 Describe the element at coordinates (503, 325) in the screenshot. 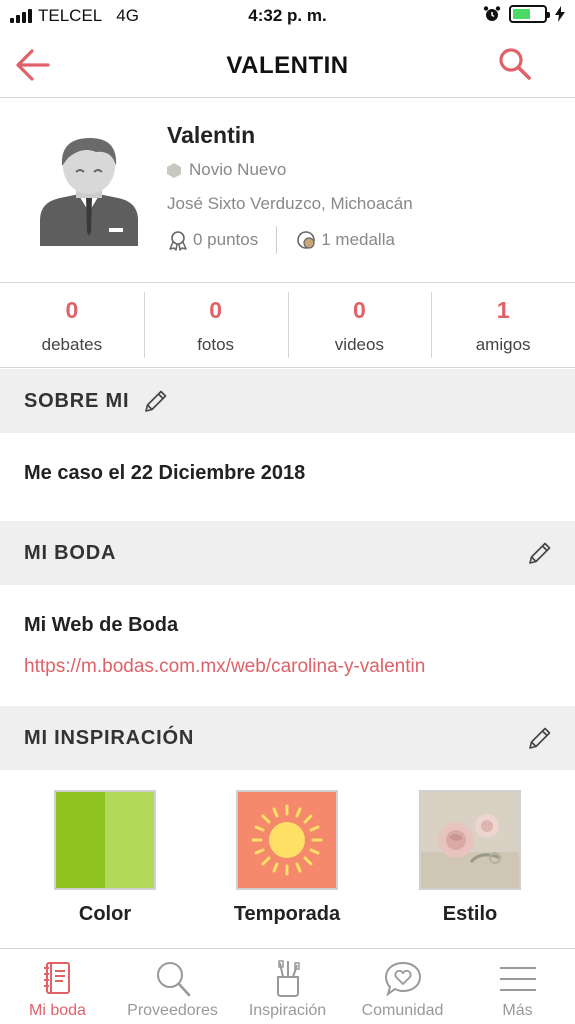

I see `counter-amigos: 1 amigos` at that location.